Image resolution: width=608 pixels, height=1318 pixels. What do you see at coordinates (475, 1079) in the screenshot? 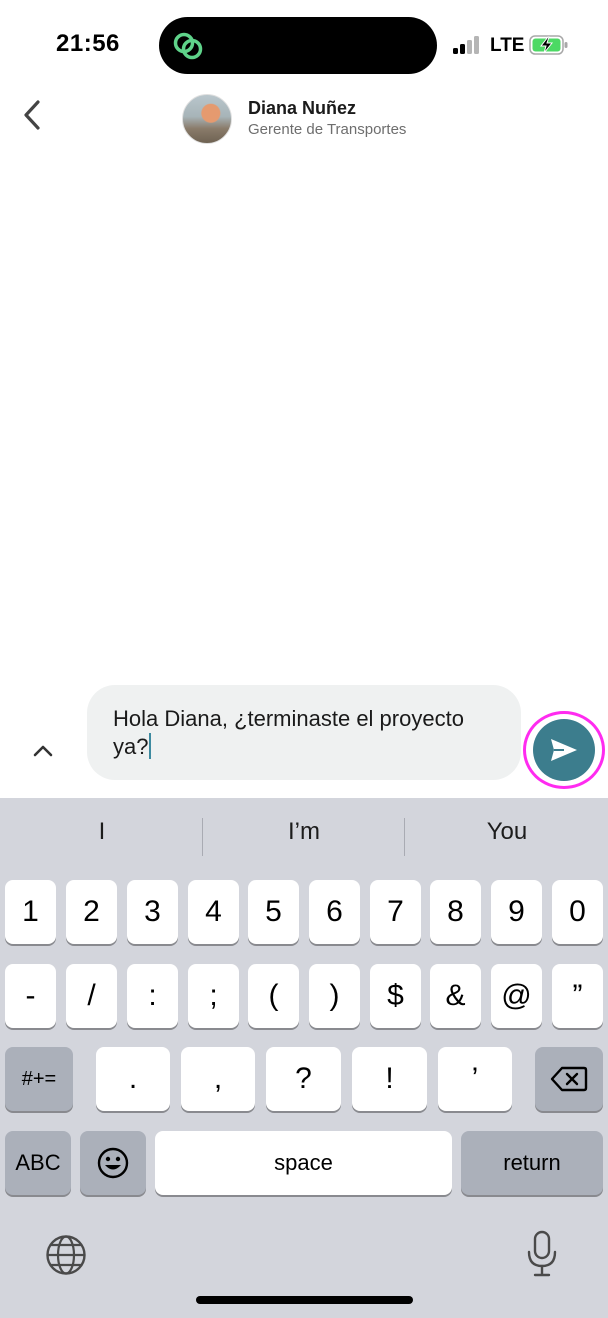
I see `key-apostrophe: ’` at bounding box center [475, 1079].